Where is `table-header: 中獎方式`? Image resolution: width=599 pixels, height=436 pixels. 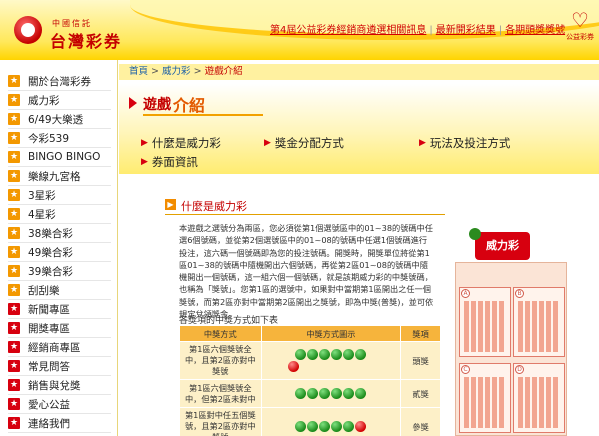
table-header: 中獎方式 is located at coordinates (220, 333).